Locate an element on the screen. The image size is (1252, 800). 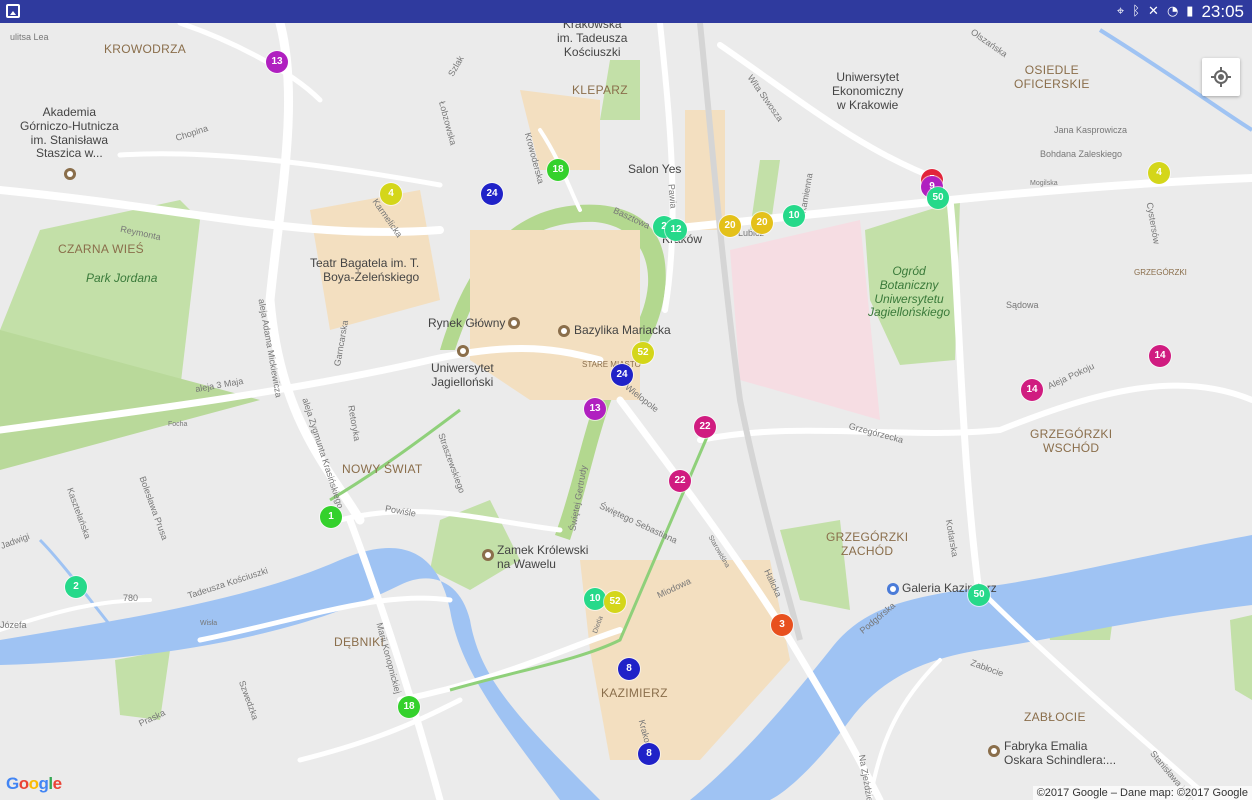
shopping-icon is located at coordinates (893, 589).